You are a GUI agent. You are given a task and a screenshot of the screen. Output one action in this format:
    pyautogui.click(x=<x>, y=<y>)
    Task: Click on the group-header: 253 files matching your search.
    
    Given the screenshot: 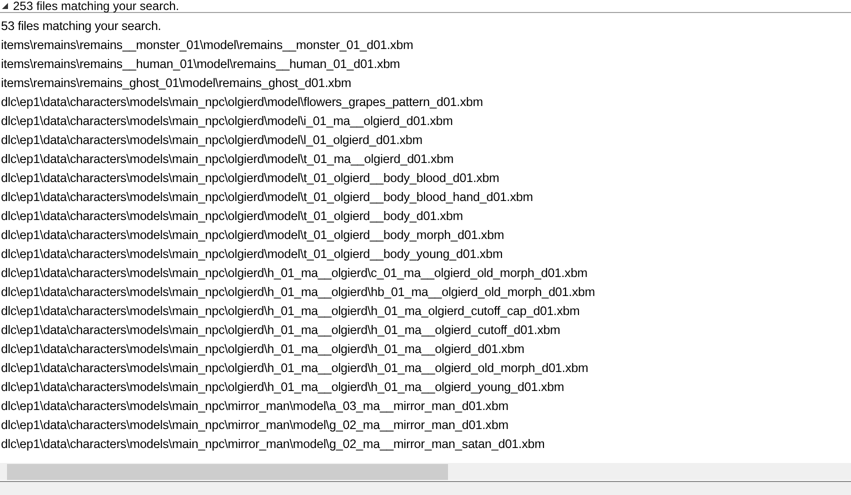 What is the action you would take?
    pyautogui.click(x=96, y=6)
    